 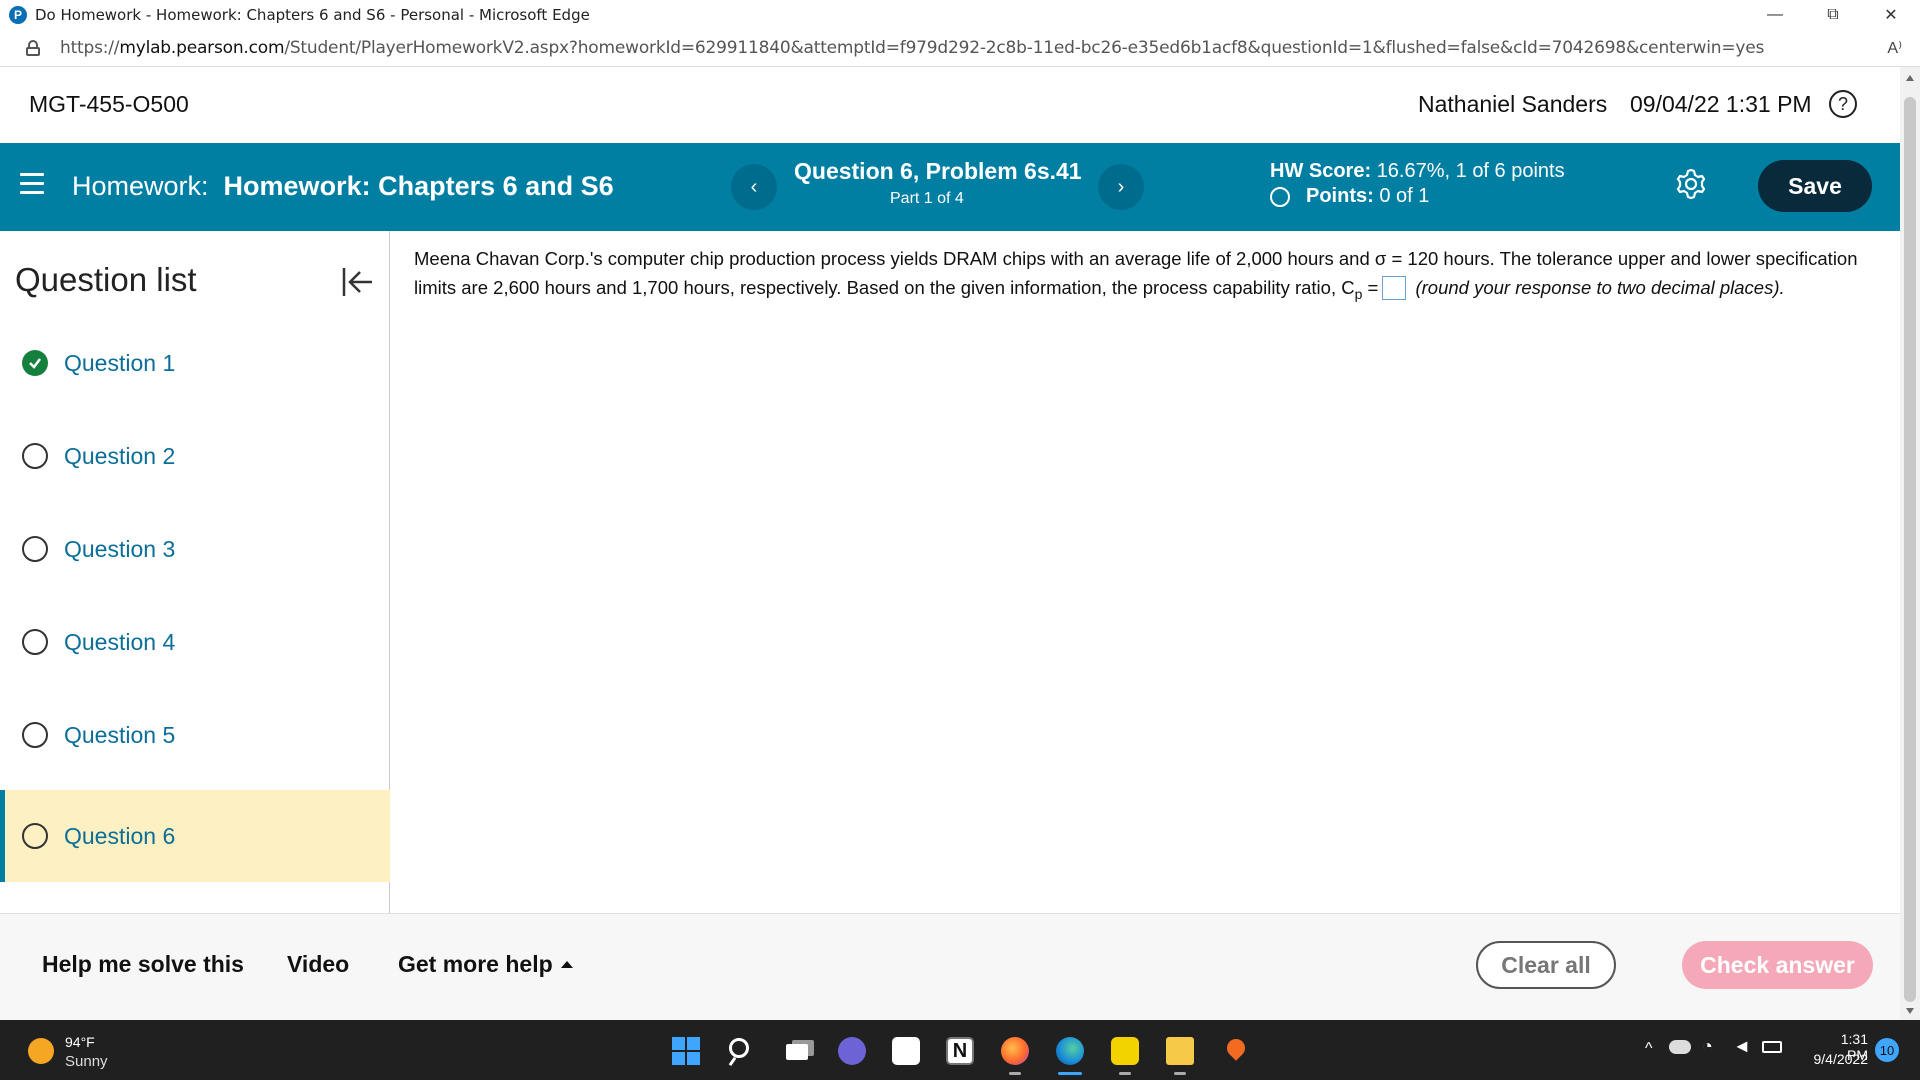 I want to click on question-list-item-2: Question 2, so click(x=195, y=456).